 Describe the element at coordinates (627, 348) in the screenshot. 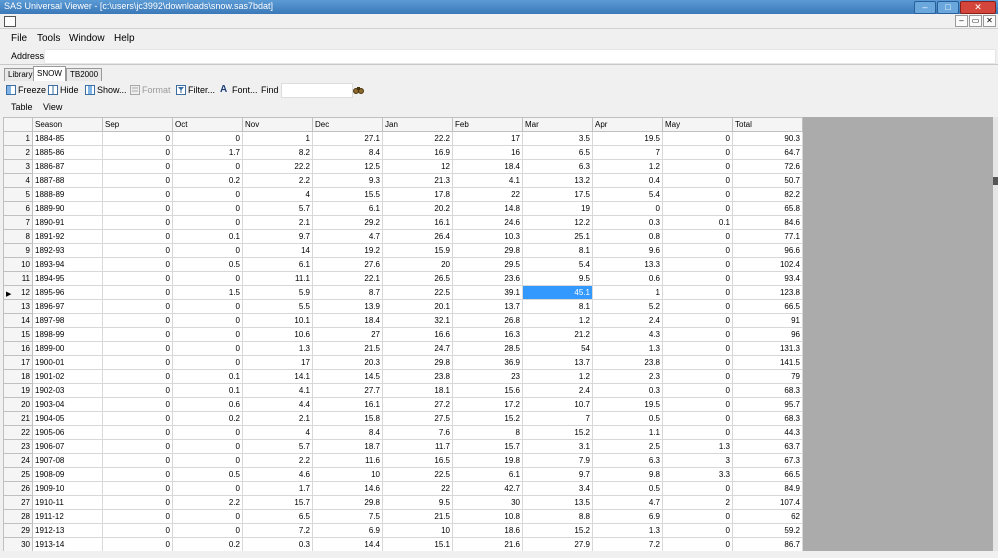

I see `table-cell: 1.3` at that location.